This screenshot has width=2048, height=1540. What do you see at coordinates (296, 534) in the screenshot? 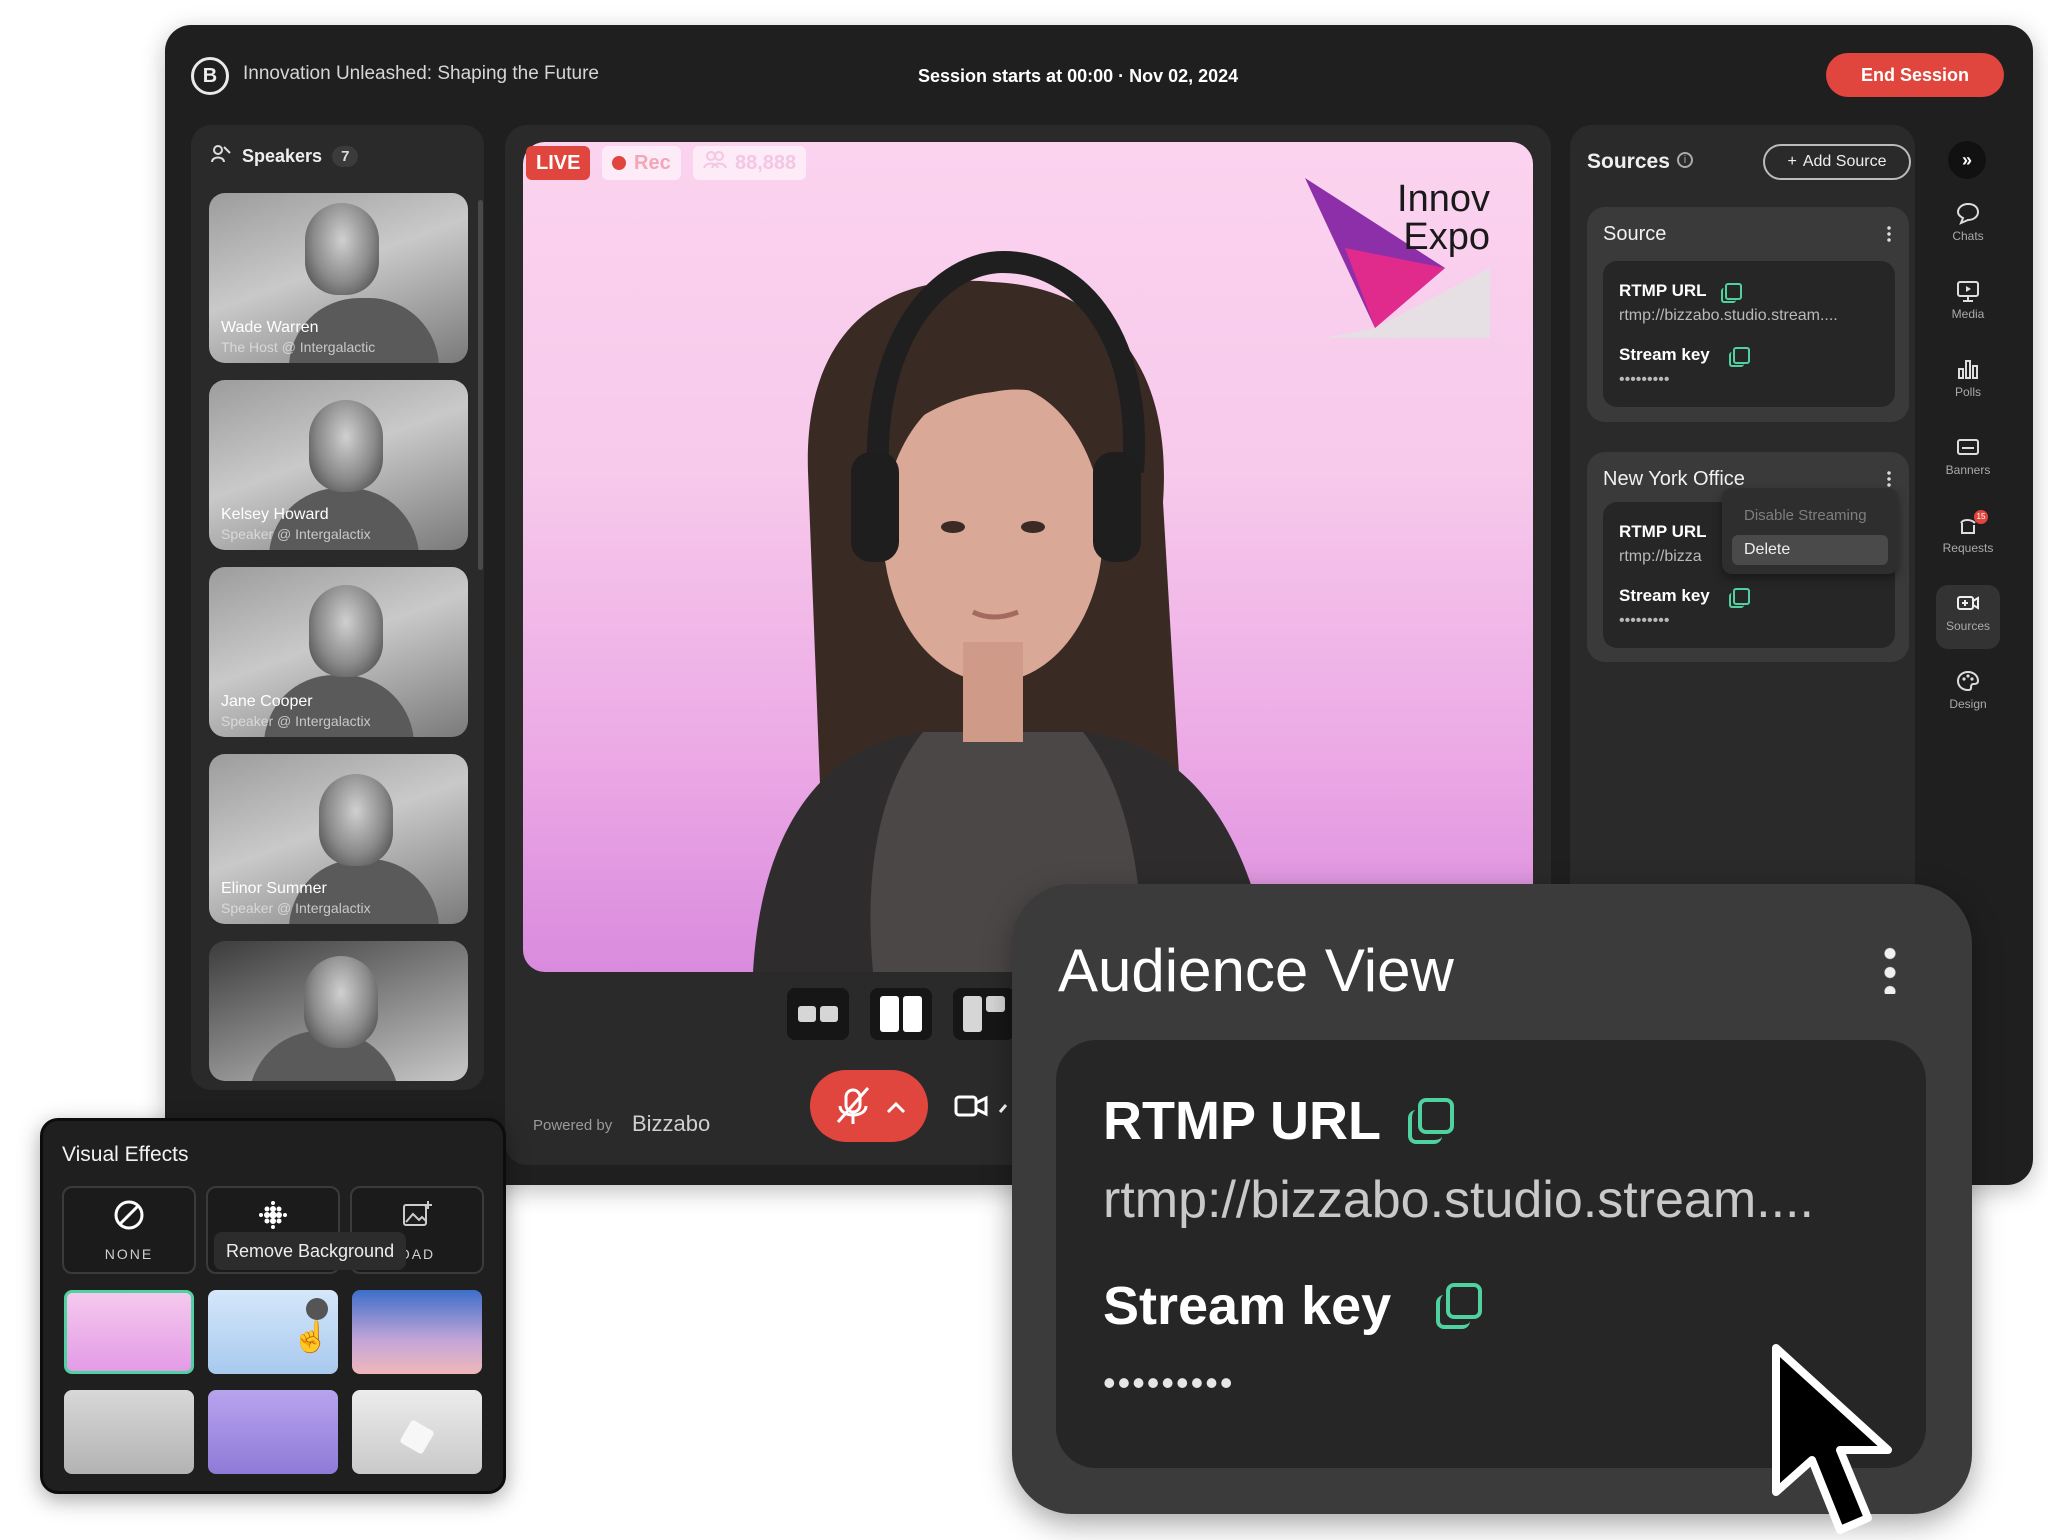
I see `speaker-role: Speaker @ Intergalactix` at bounding box center [296, 534].